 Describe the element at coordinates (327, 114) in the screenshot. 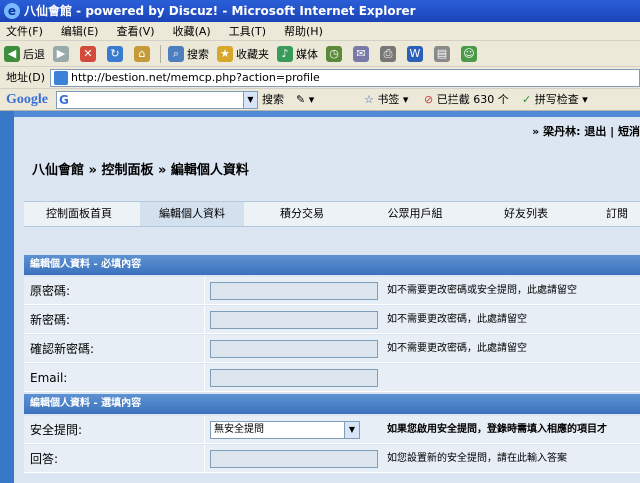

I see `header-strip` at that location.